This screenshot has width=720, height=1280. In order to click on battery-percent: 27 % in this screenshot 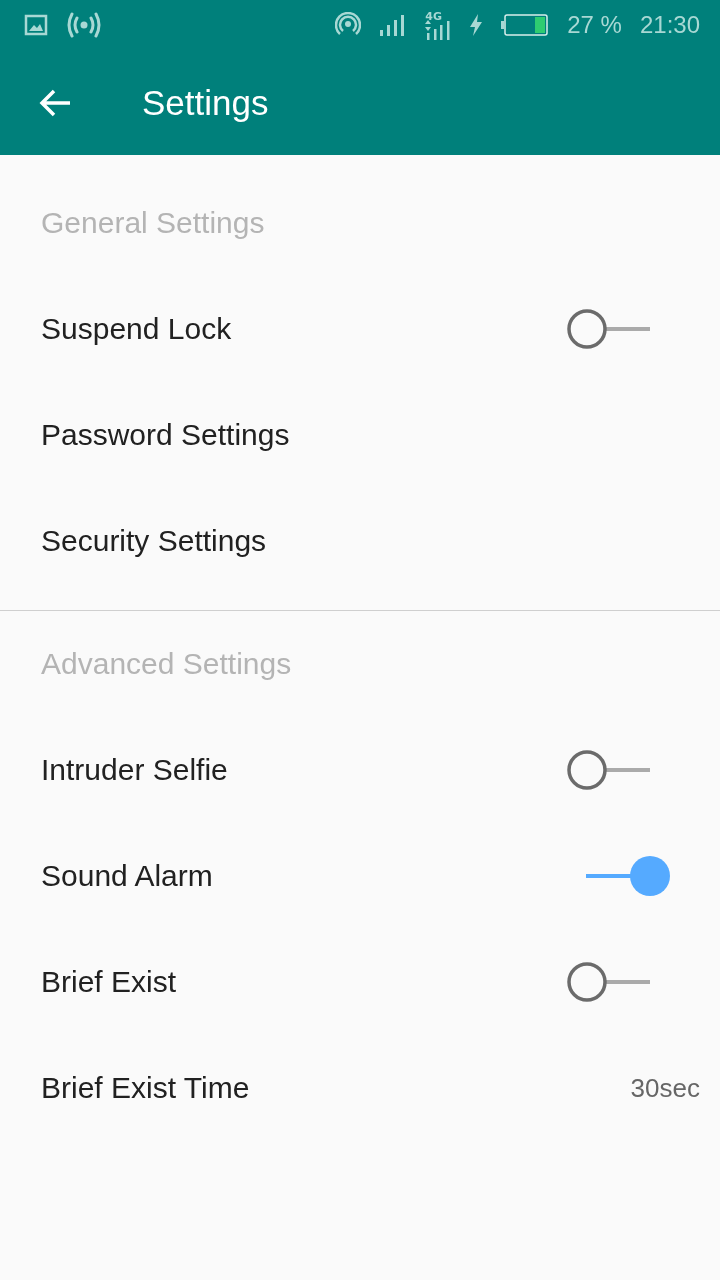, I will do `click(594, 25)`.